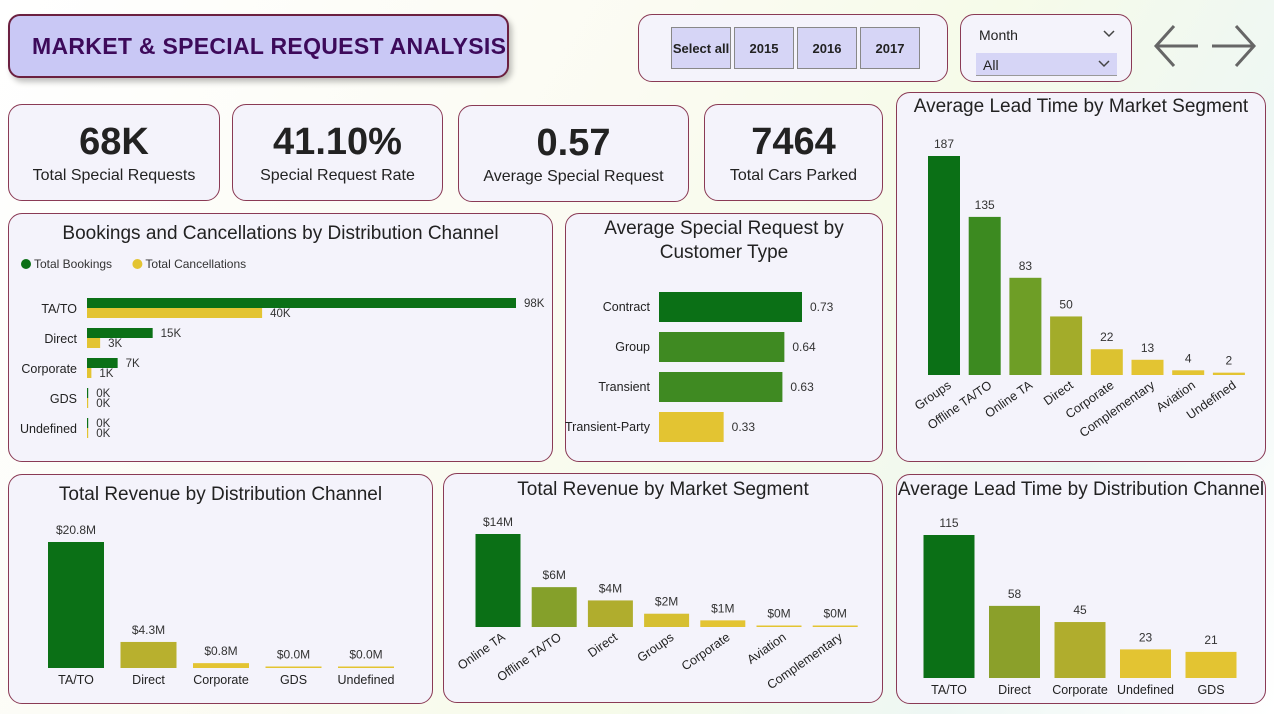 Image resolution: width=1274 pixels, height=714 pixels. I want to click on data-label: 0.63, so click(802, 387).